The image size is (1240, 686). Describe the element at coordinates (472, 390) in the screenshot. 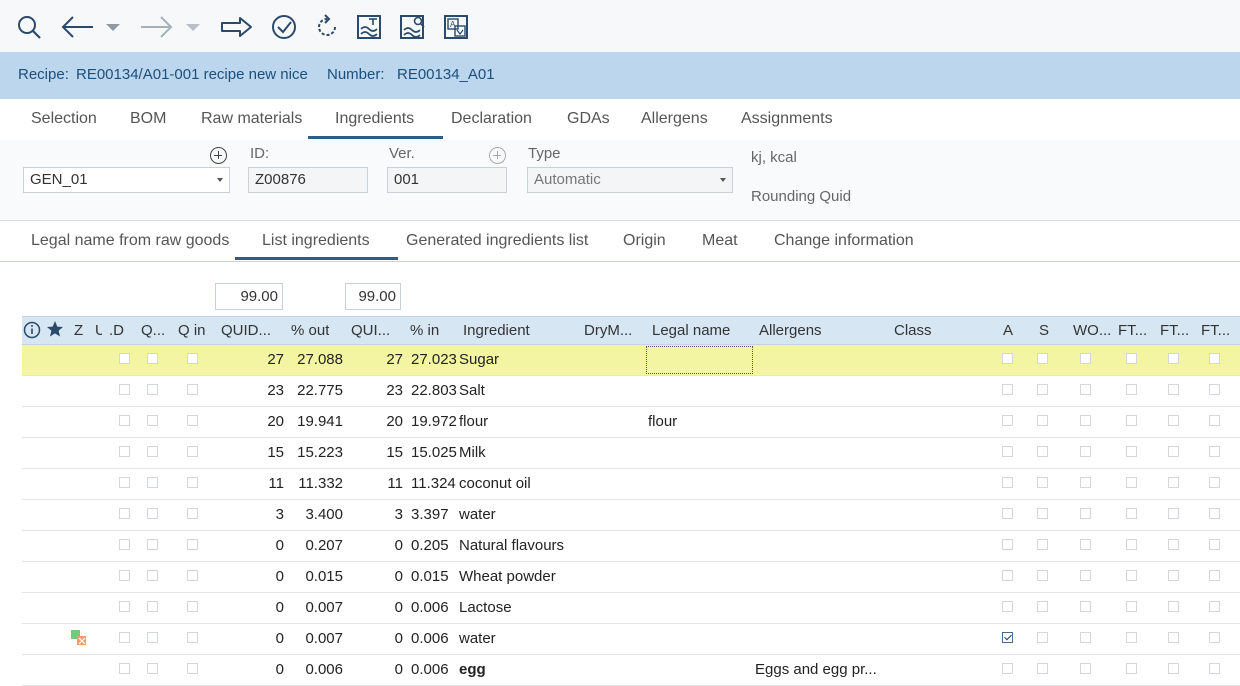

I see `ingredient-cell: Salt` at that location.